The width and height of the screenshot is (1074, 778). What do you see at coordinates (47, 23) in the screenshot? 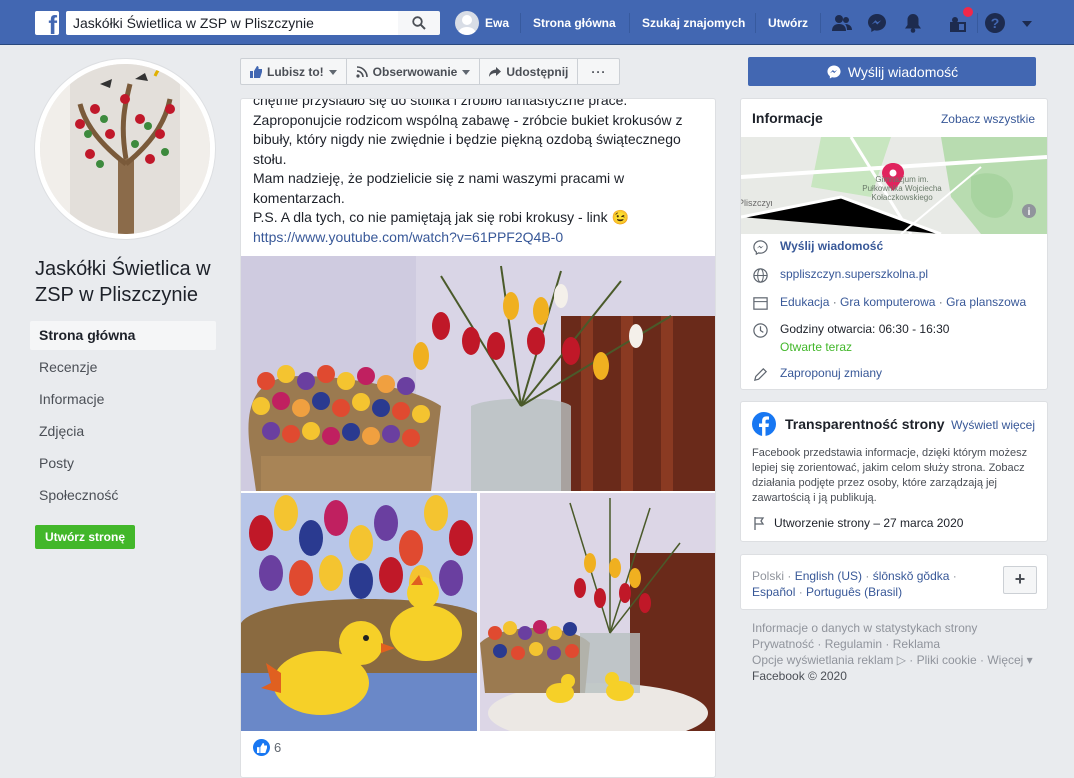
I see `facebook-logo-icon: f` at bounding box center [47, 23].